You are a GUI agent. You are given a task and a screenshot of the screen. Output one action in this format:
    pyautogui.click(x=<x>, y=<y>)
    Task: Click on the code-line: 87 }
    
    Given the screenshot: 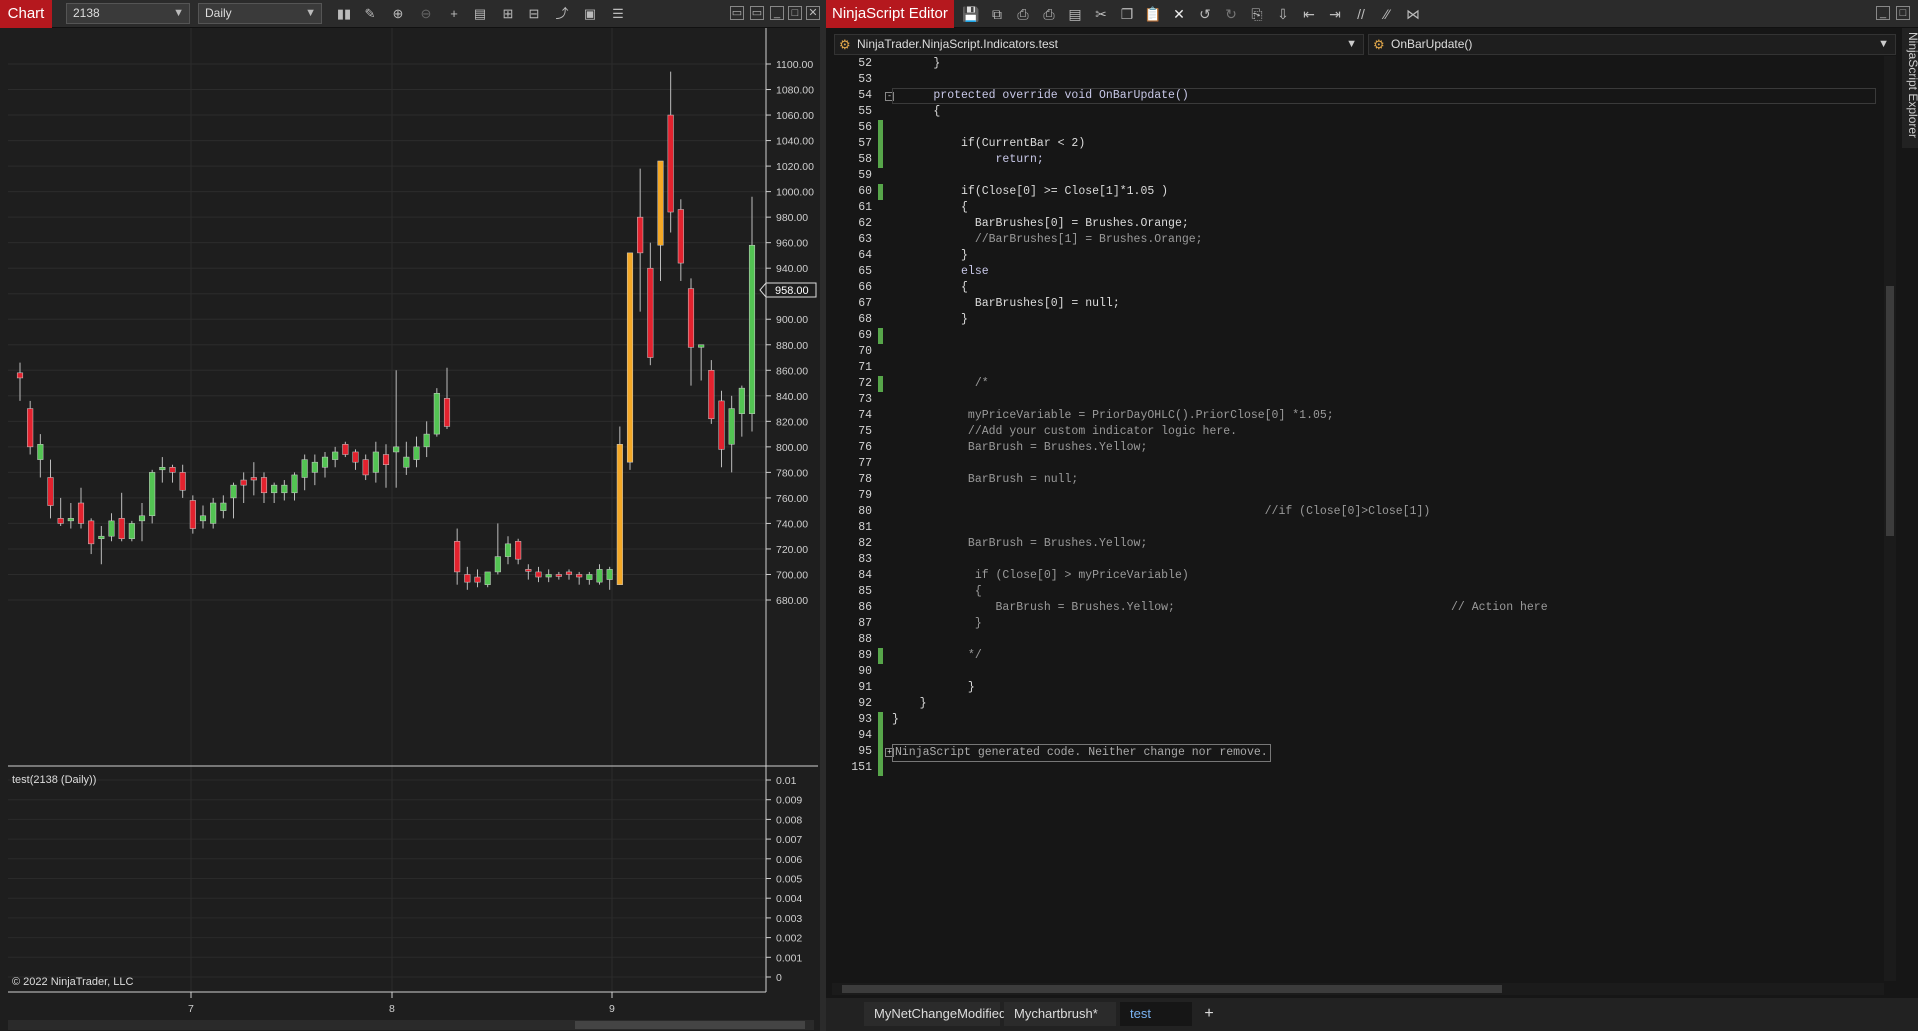 What is the action you would take?
    pyautogui.click(x=1351, y=624)
    